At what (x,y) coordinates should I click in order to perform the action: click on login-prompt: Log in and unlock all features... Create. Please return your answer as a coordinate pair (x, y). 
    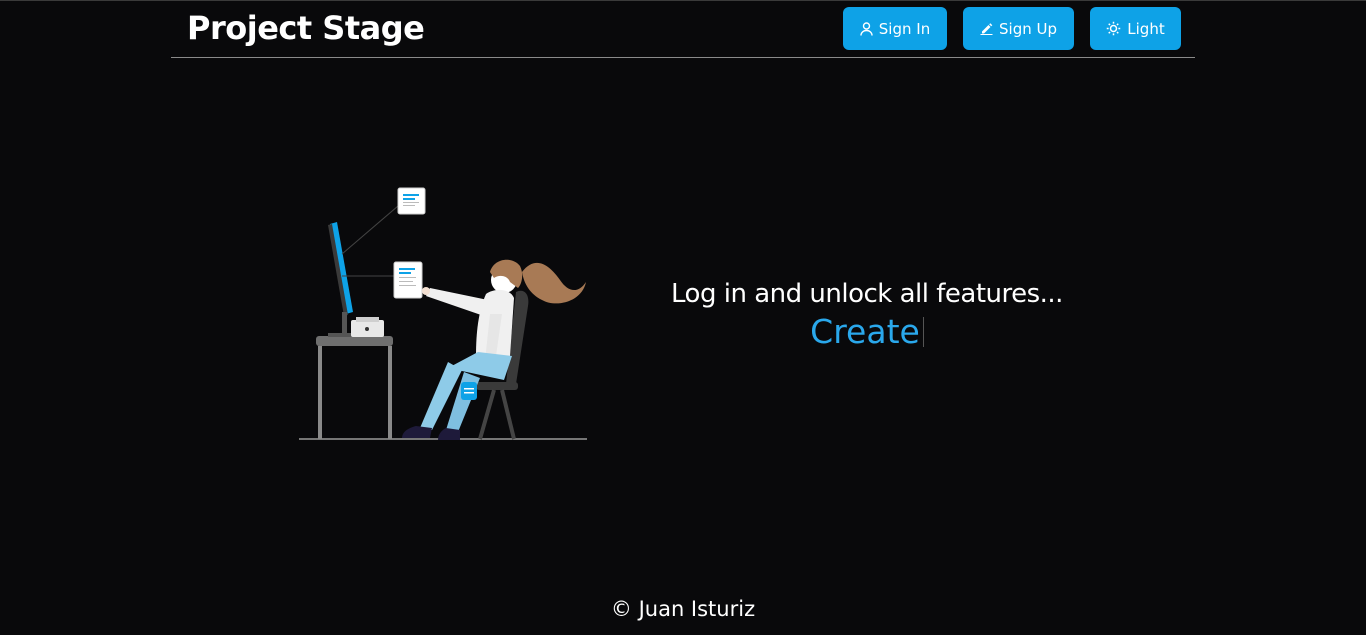
    Looking at the image, I should click on (867, 314).